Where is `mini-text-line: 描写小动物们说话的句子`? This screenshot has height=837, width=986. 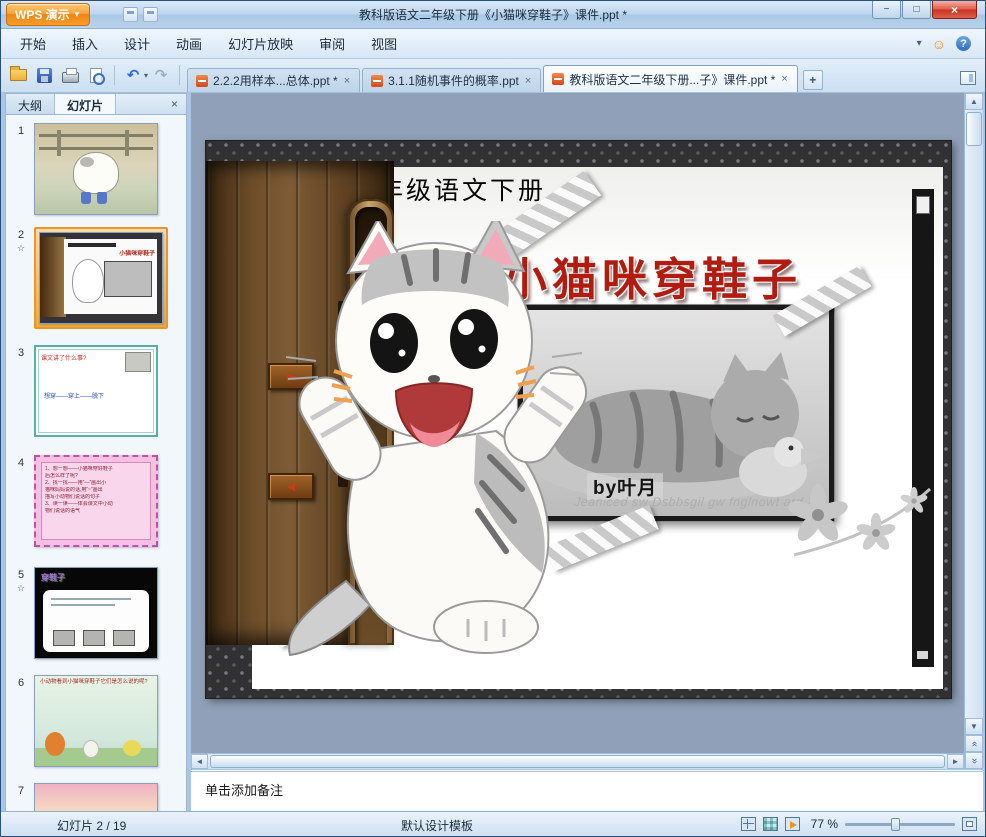
mini-text-line: 描写小动物们说话的句子 is located at coordinates (73, 497).